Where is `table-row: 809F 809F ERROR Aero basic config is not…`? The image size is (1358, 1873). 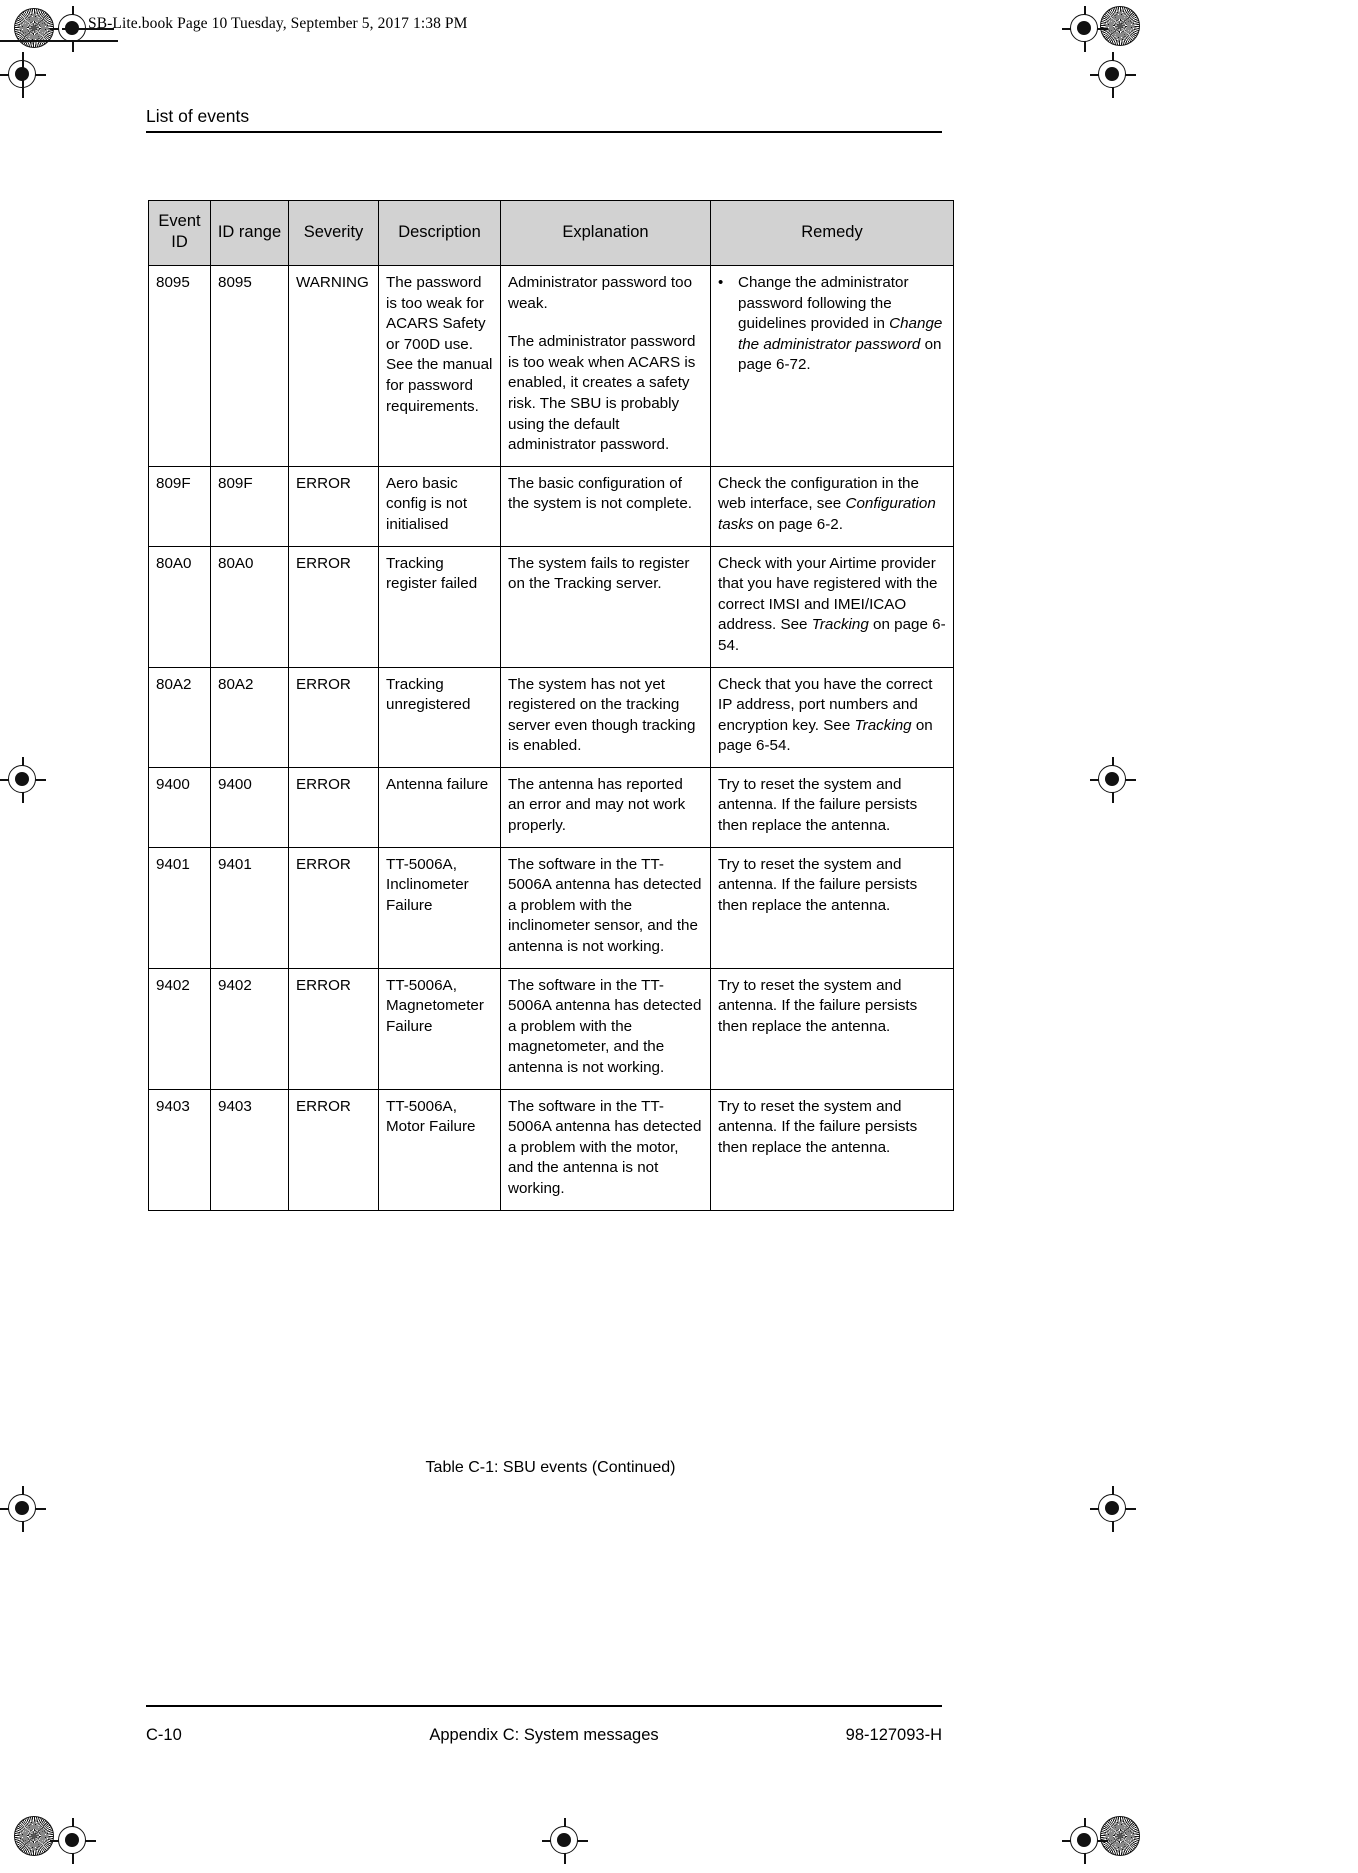
table-row: 809F 809F ERROR Aero basic config is not… is located at coordinates (551, 506).